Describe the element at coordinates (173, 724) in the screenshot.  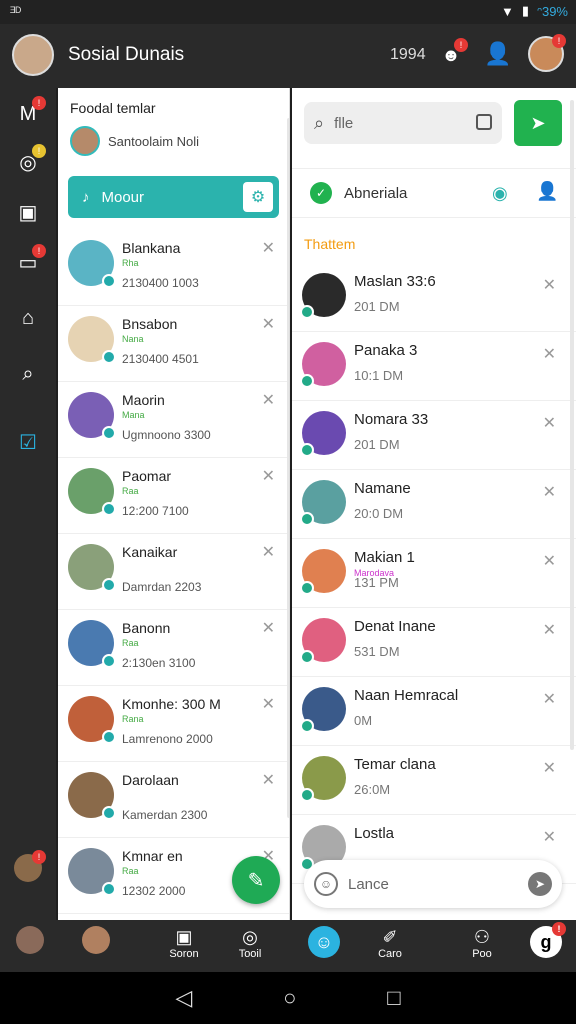
I see `list-item: Kmonhe: 300 M Rana Lamrenono 2000 ✕` at that location.